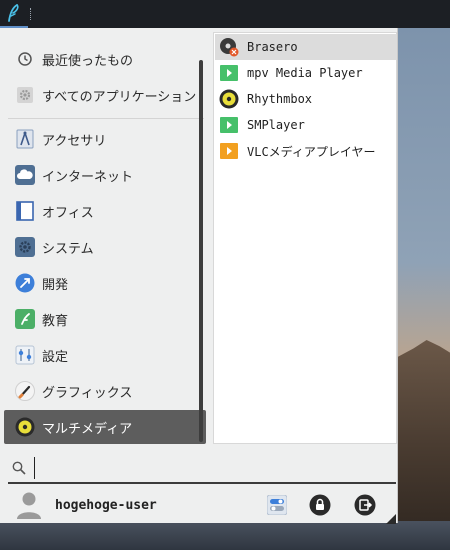 Image resolution: width=450 pixels, height=550 pixels. I want to click on log-out-button, so click(365, 505).